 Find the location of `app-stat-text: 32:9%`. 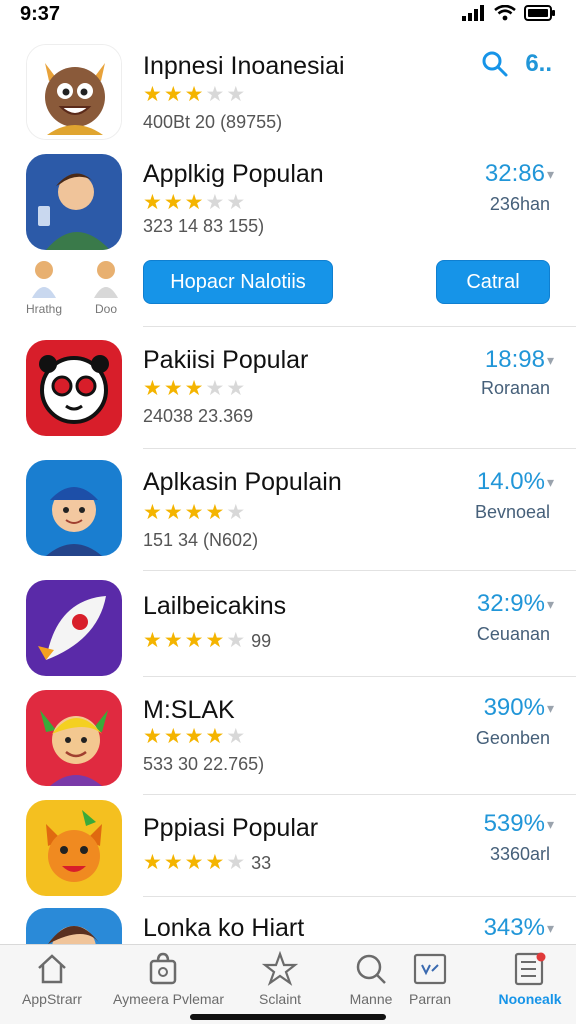

app-stat-text: 32:9% is located at coordinates (510, 603).